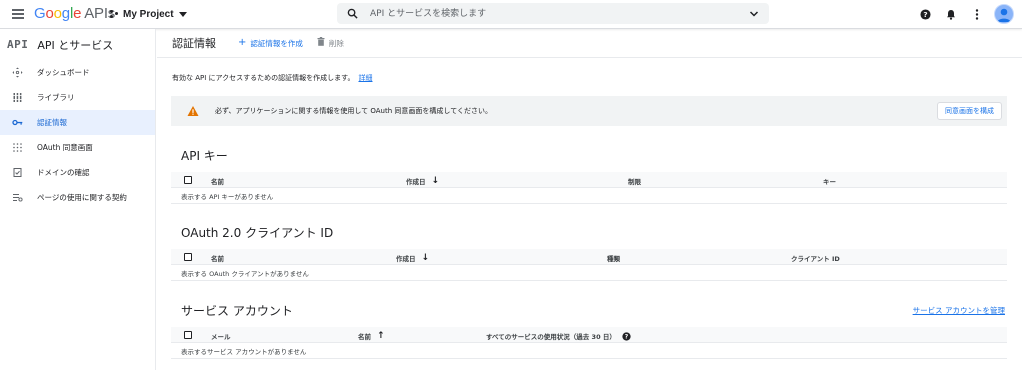  I want to click on trash-icon, so click(321, 43).